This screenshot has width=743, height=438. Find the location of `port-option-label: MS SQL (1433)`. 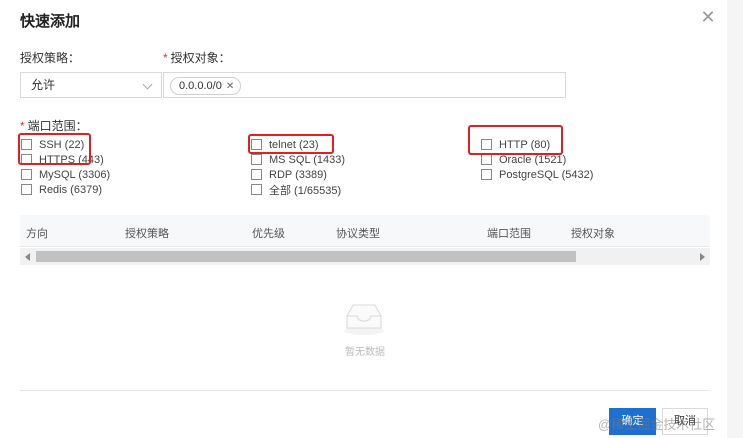

port-option-label: MS SQL (1433) is located at coordinates (307, 159).